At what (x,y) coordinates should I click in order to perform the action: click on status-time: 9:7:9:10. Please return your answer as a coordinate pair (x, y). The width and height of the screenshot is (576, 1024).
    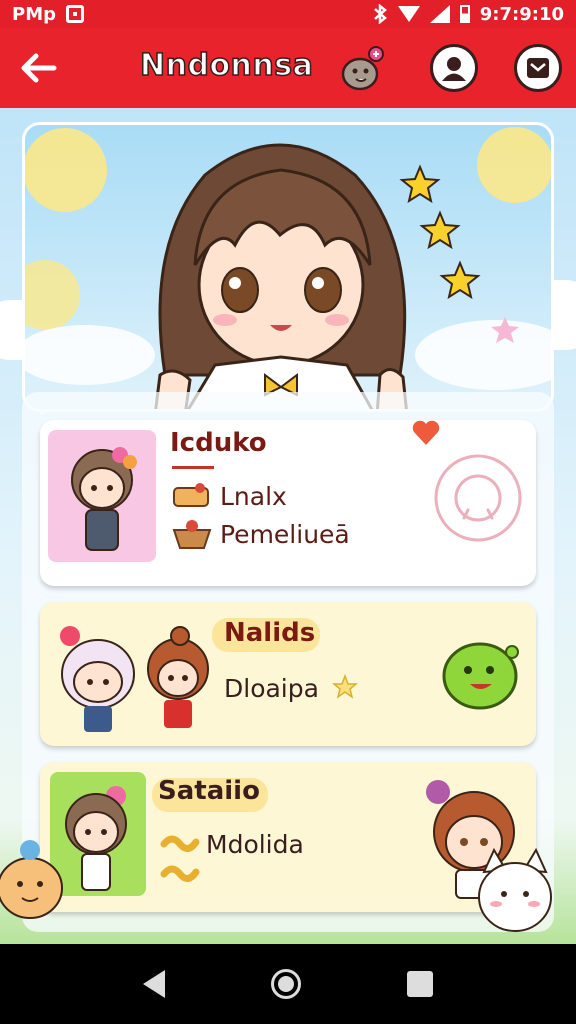
    Looking at the image, I should click on (521, 14).